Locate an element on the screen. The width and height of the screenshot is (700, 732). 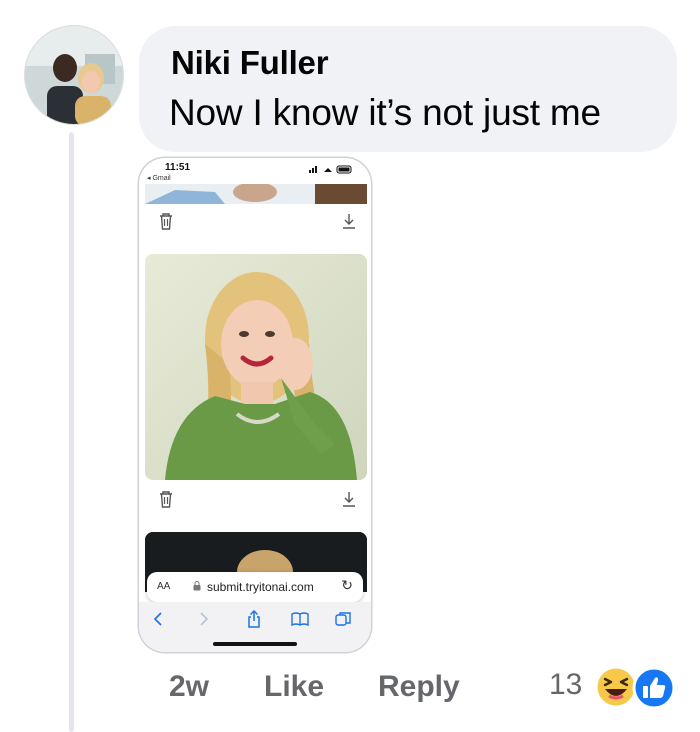
status-icons is located at coordinates (333, 170).